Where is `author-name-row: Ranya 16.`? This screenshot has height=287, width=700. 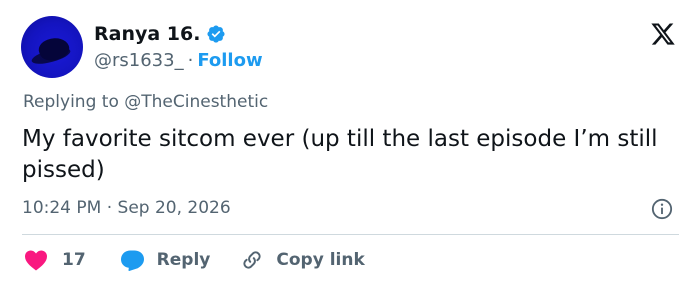 author-name-row: Ranya 16. is located at coordinates (160, 34).